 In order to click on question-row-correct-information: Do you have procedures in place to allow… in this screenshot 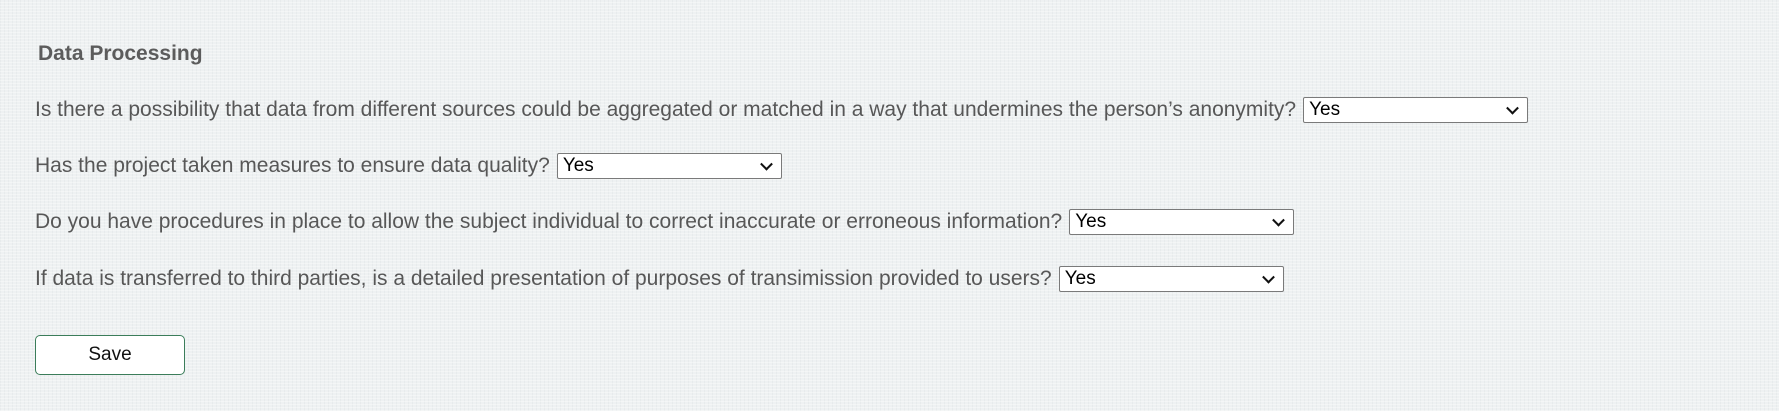, I will do `click(665, 222)`.